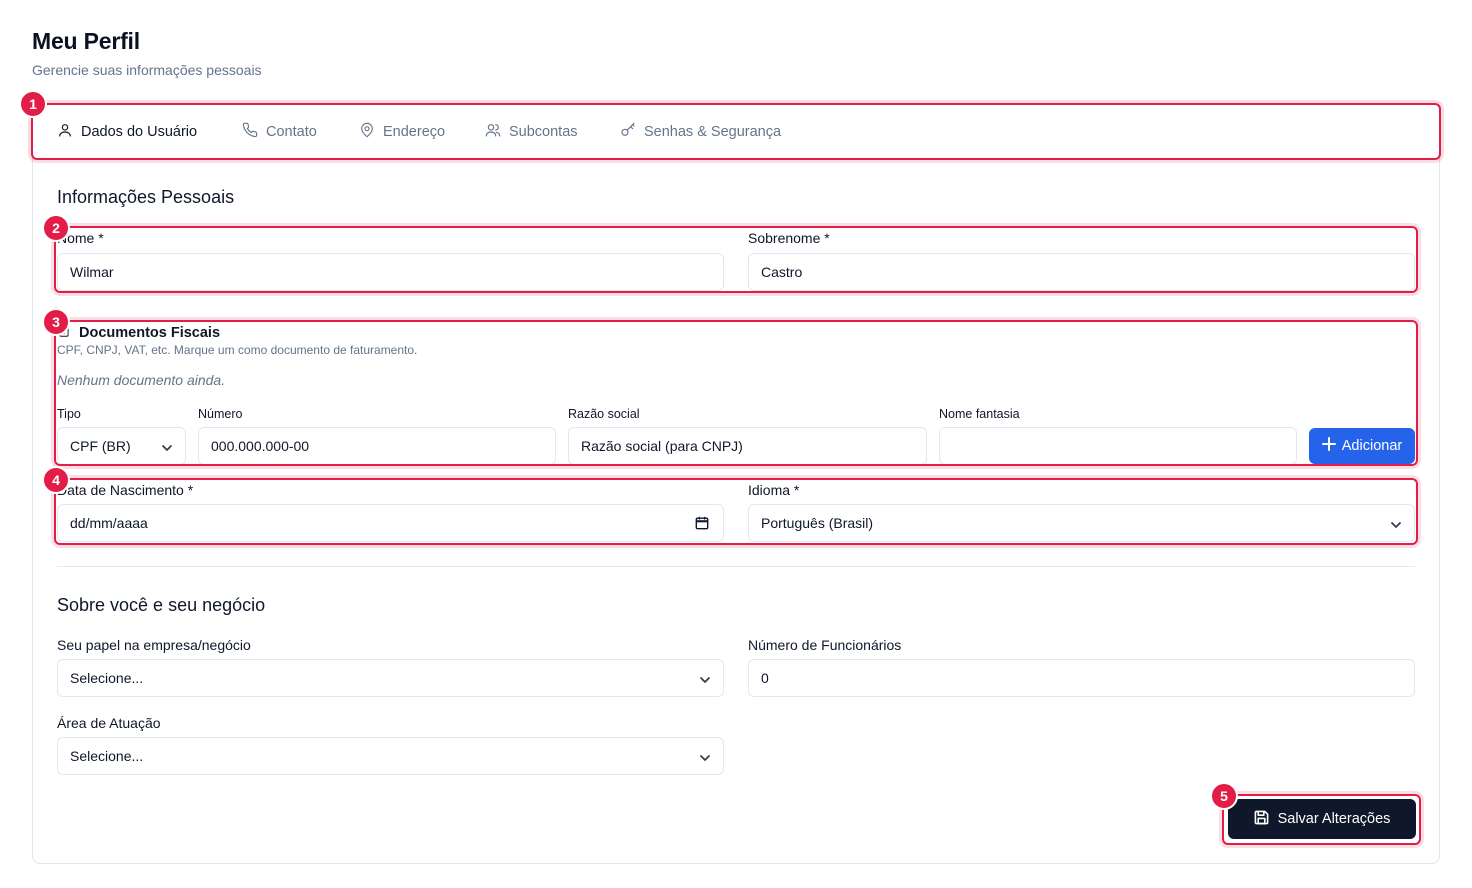  I want to click on add-document-label: Adicionar, so click(1372, 446).